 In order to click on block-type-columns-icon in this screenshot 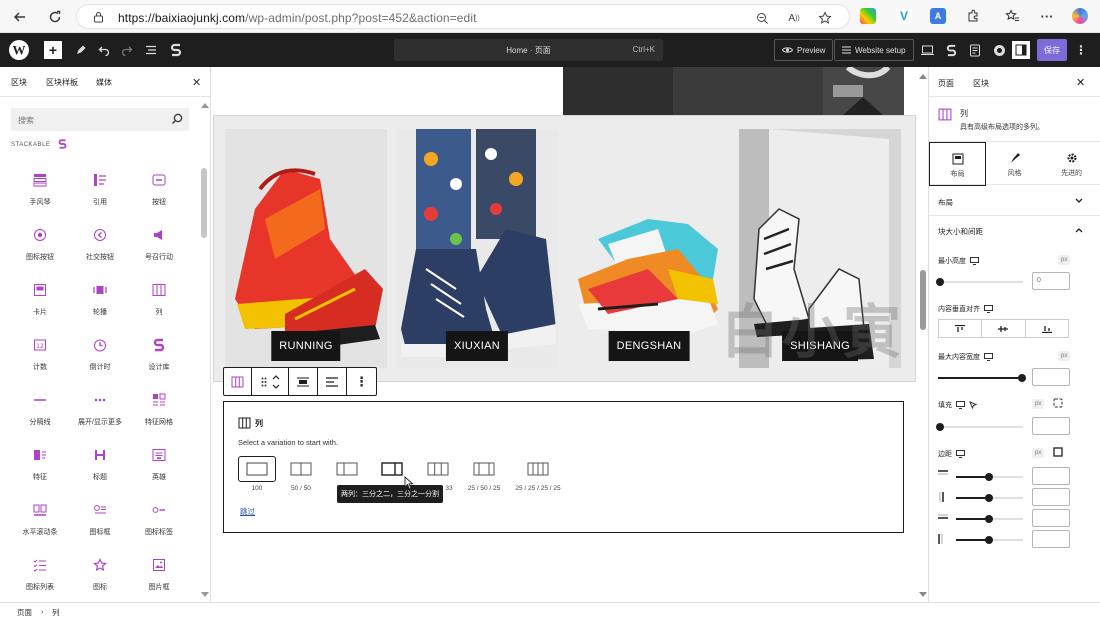, I will do `click(238, 381)`.